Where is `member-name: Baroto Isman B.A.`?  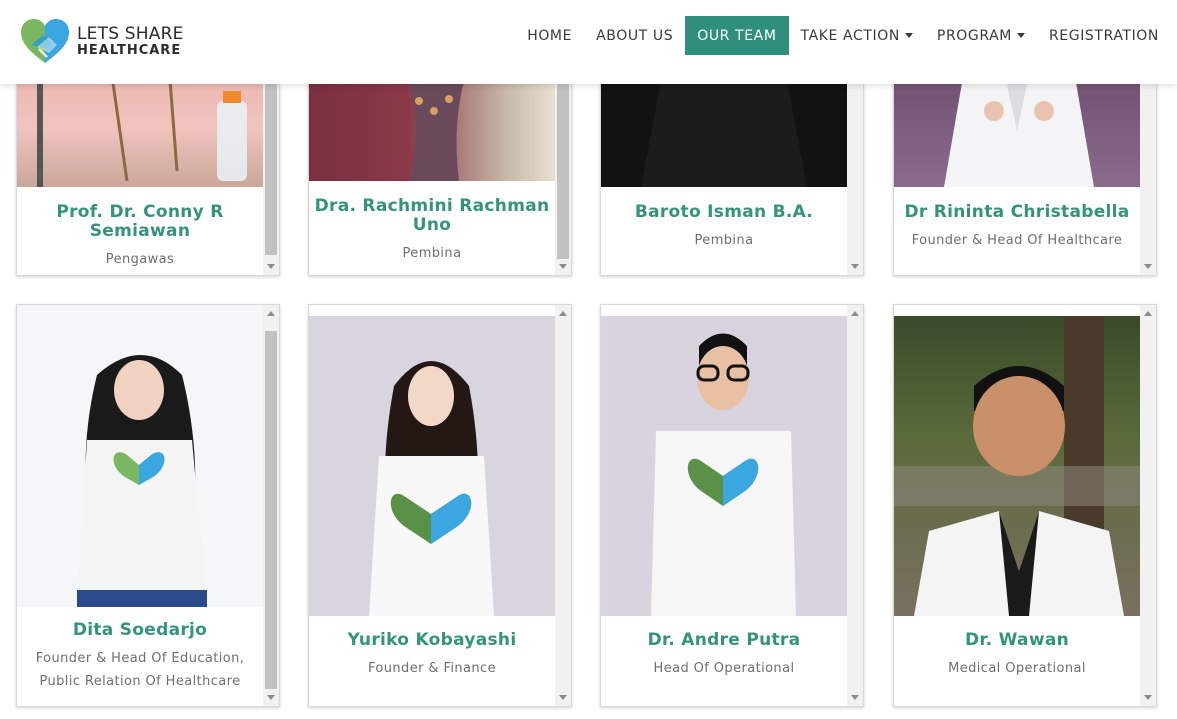 member-name: Baroto Isman B.A. is located at coordinates (724, 212).